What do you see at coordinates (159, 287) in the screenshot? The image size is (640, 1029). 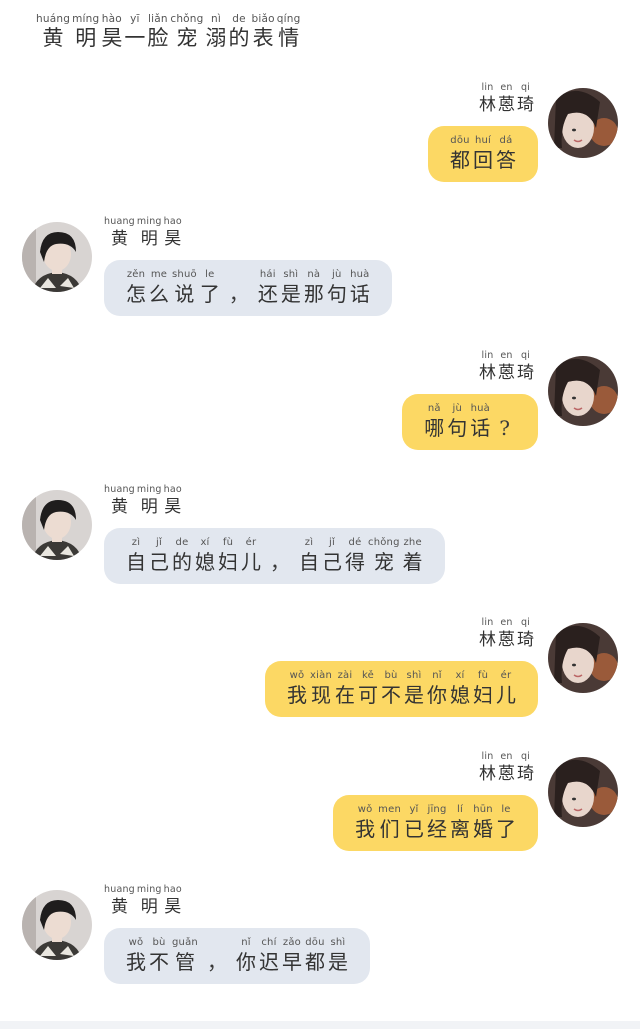 I see `message-char: me 么` at bounding box center [159, 287].